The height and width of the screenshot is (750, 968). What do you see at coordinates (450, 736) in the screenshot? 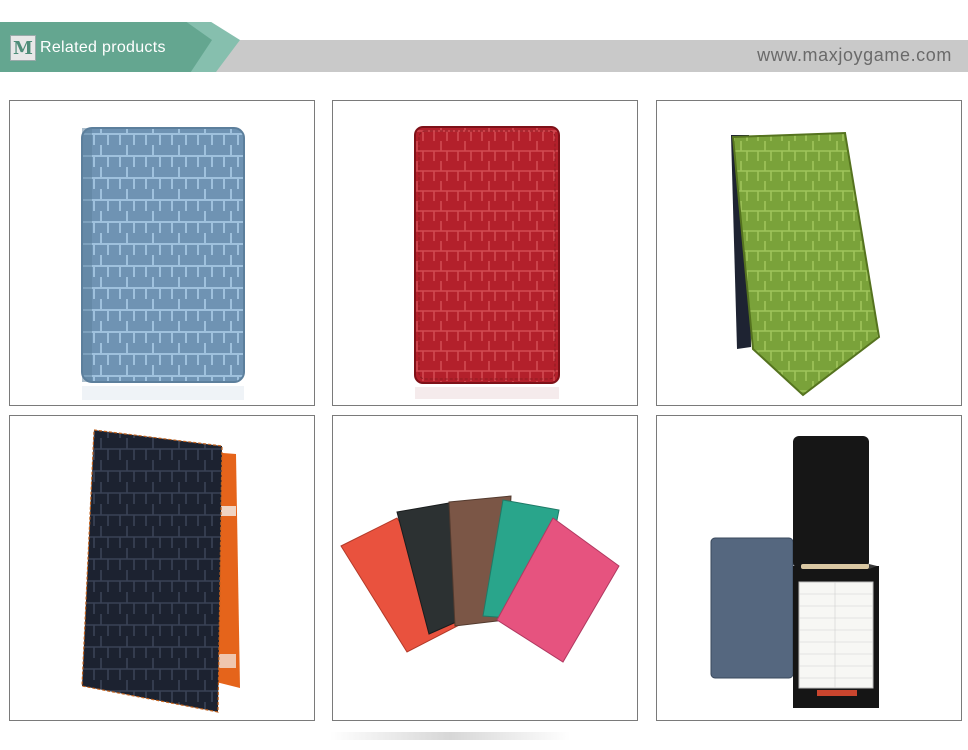
I see `footer-fade-decoration` at bounding box center [450, 736].